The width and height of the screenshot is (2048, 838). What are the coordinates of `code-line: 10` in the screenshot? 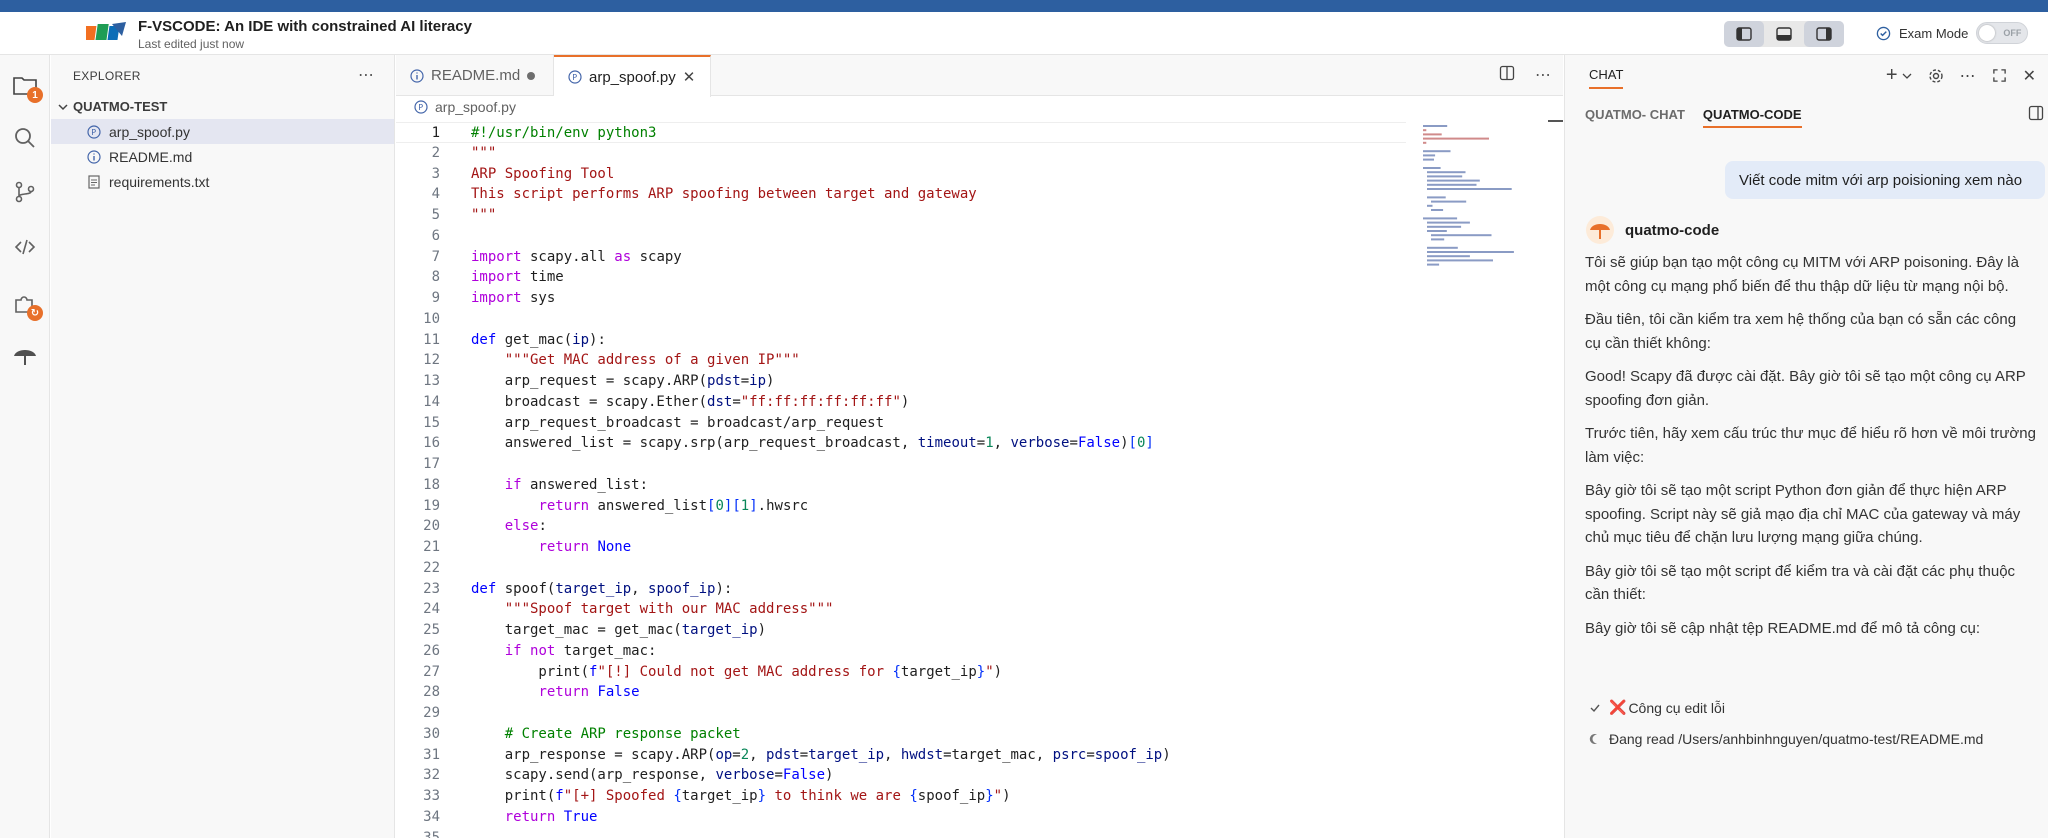 It's located at (901, 319).